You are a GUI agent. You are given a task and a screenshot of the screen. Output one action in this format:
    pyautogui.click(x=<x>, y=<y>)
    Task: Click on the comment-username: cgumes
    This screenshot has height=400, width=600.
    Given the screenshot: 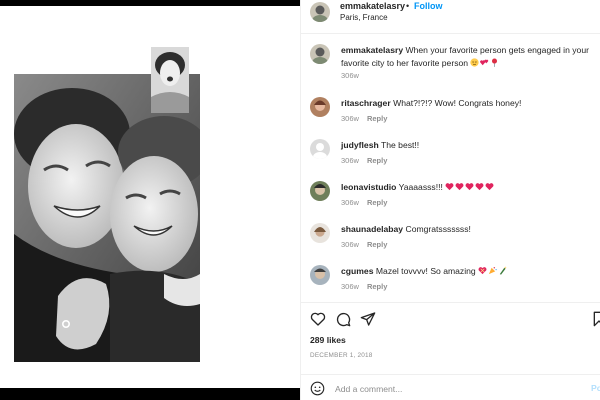 What is the action you would take?
    pyautogui.click(x=357, y=271)
    